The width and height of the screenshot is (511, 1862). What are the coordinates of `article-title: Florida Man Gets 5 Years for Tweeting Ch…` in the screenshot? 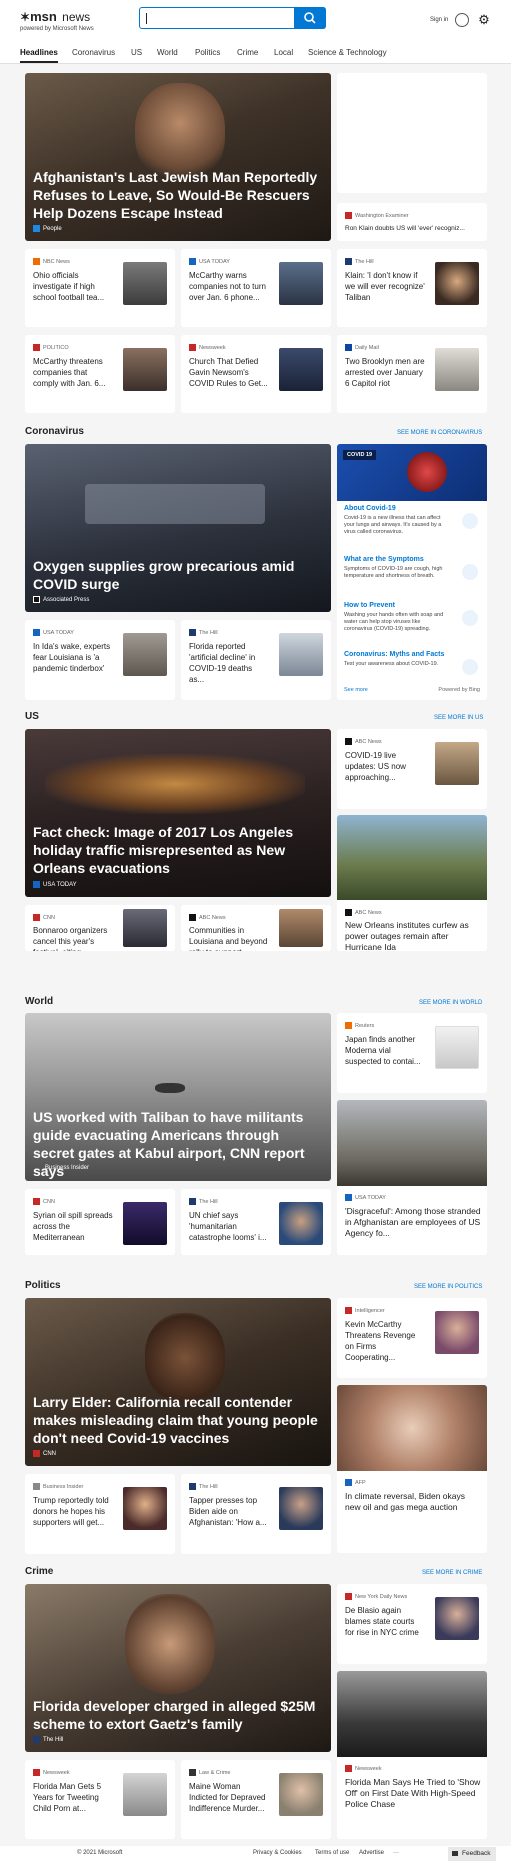 It's located at (67, 1797).